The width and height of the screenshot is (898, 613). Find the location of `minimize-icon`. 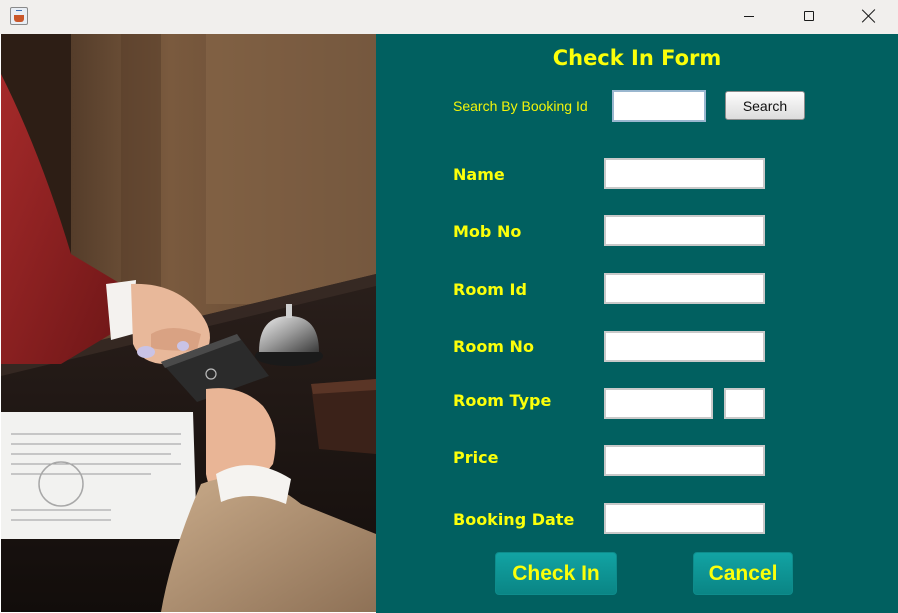

minimize-icon is located at coordinates (749, 16).